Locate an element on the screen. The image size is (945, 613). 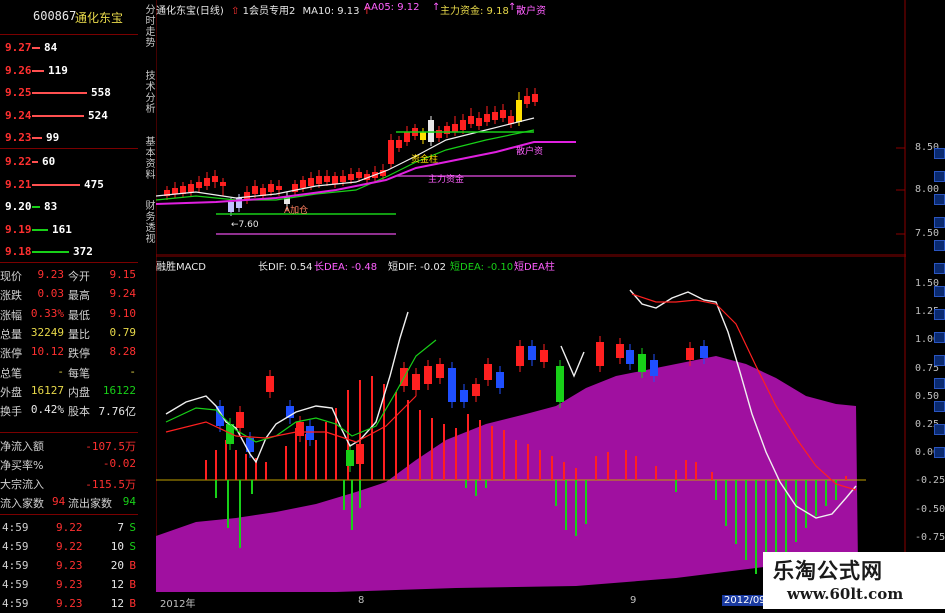
order-price: 9.27 is located at coordinates (18, 47).